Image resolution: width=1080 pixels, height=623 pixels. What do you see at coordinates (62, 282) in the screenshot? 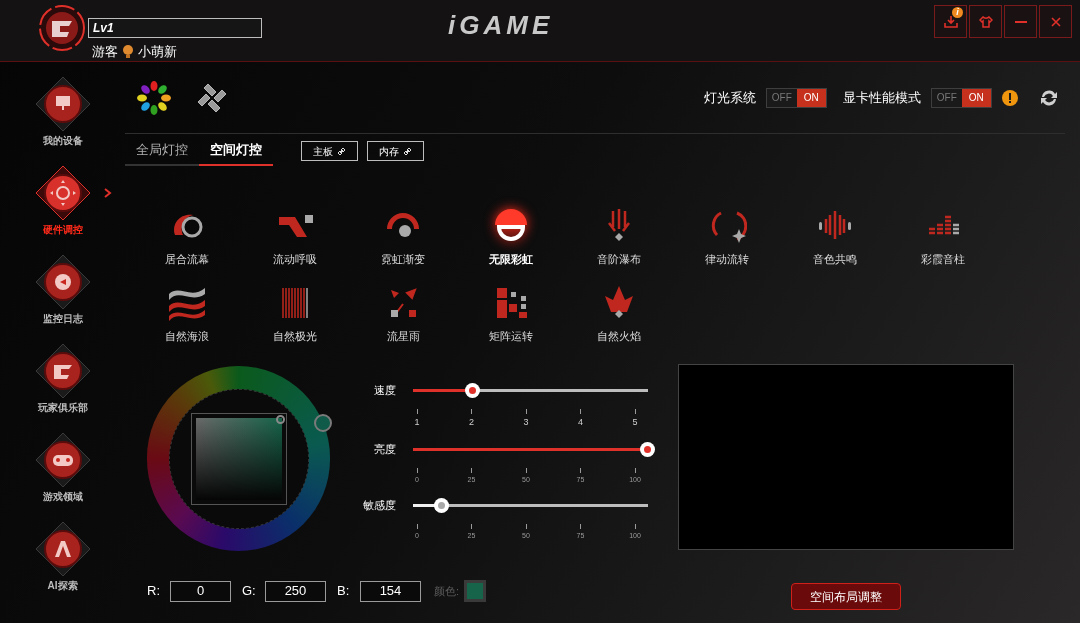
I see `gauge-icon` at bounding box center [62, 282].